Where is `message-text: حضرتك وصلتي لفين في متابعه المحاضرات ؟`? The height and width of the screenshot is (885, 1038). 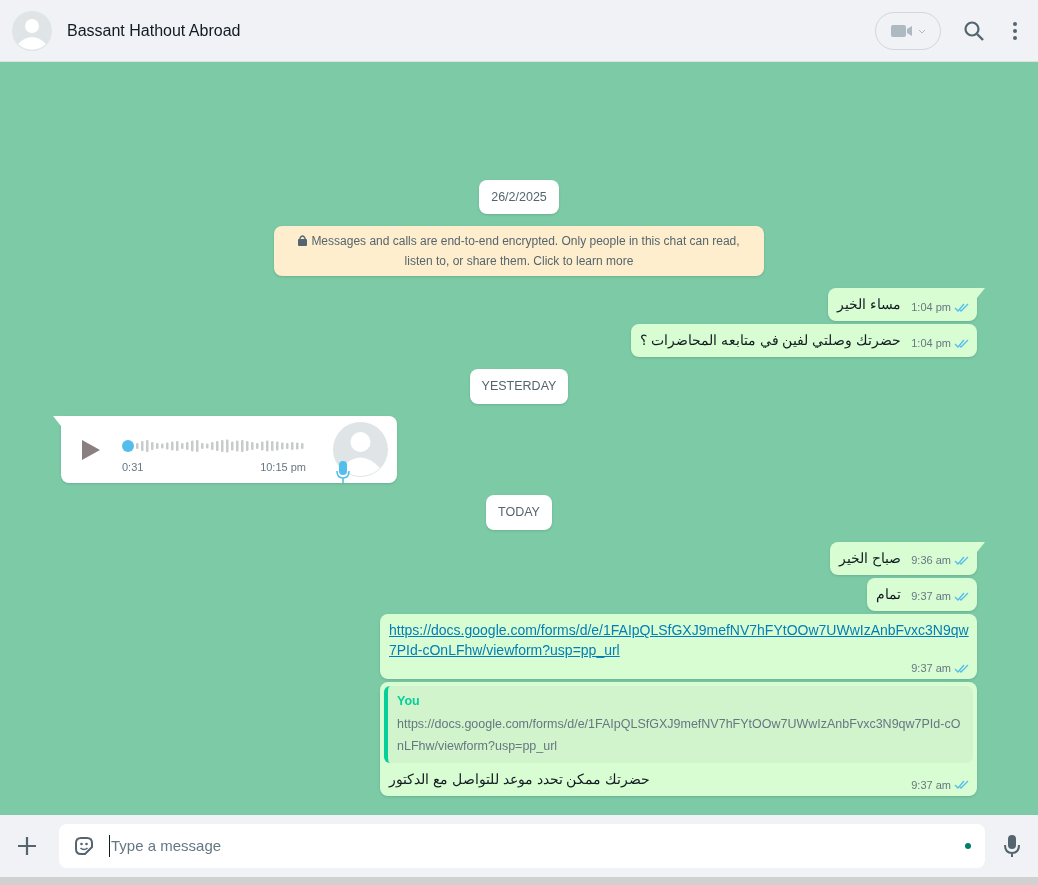
message-text: حضرتك وصلتي لفين في متابعه المحاضرات ؟ is located at coordinates (770, 341).